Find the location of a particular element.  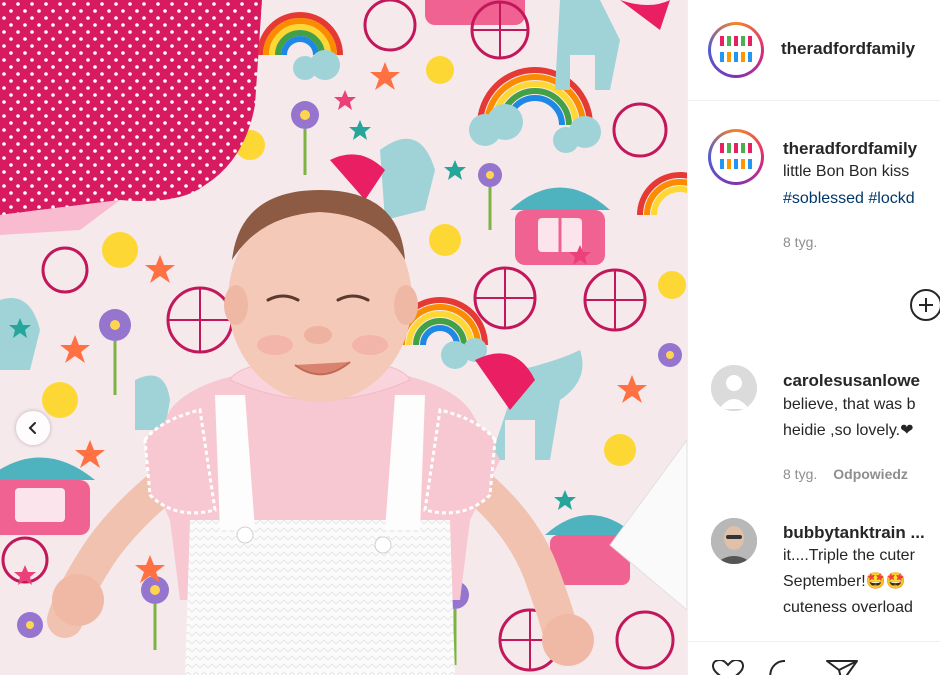

chevron-left-icon is located at coordinates (32, 428).